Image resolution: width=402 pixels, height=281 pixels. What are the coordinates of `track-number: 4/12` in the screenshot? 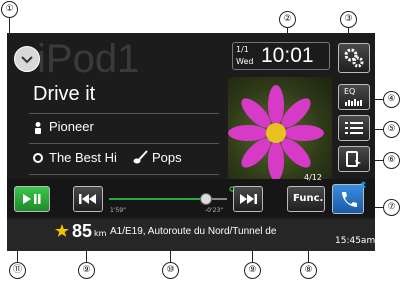 It's located at (313, 177).